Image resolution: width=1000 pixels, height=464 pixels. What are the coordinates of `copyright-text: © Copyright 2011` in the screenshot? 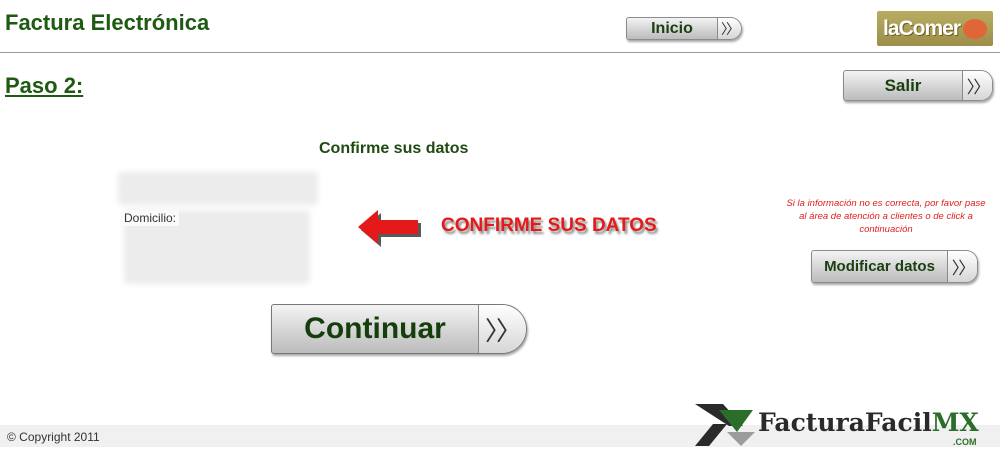 It's located at (53, 437).